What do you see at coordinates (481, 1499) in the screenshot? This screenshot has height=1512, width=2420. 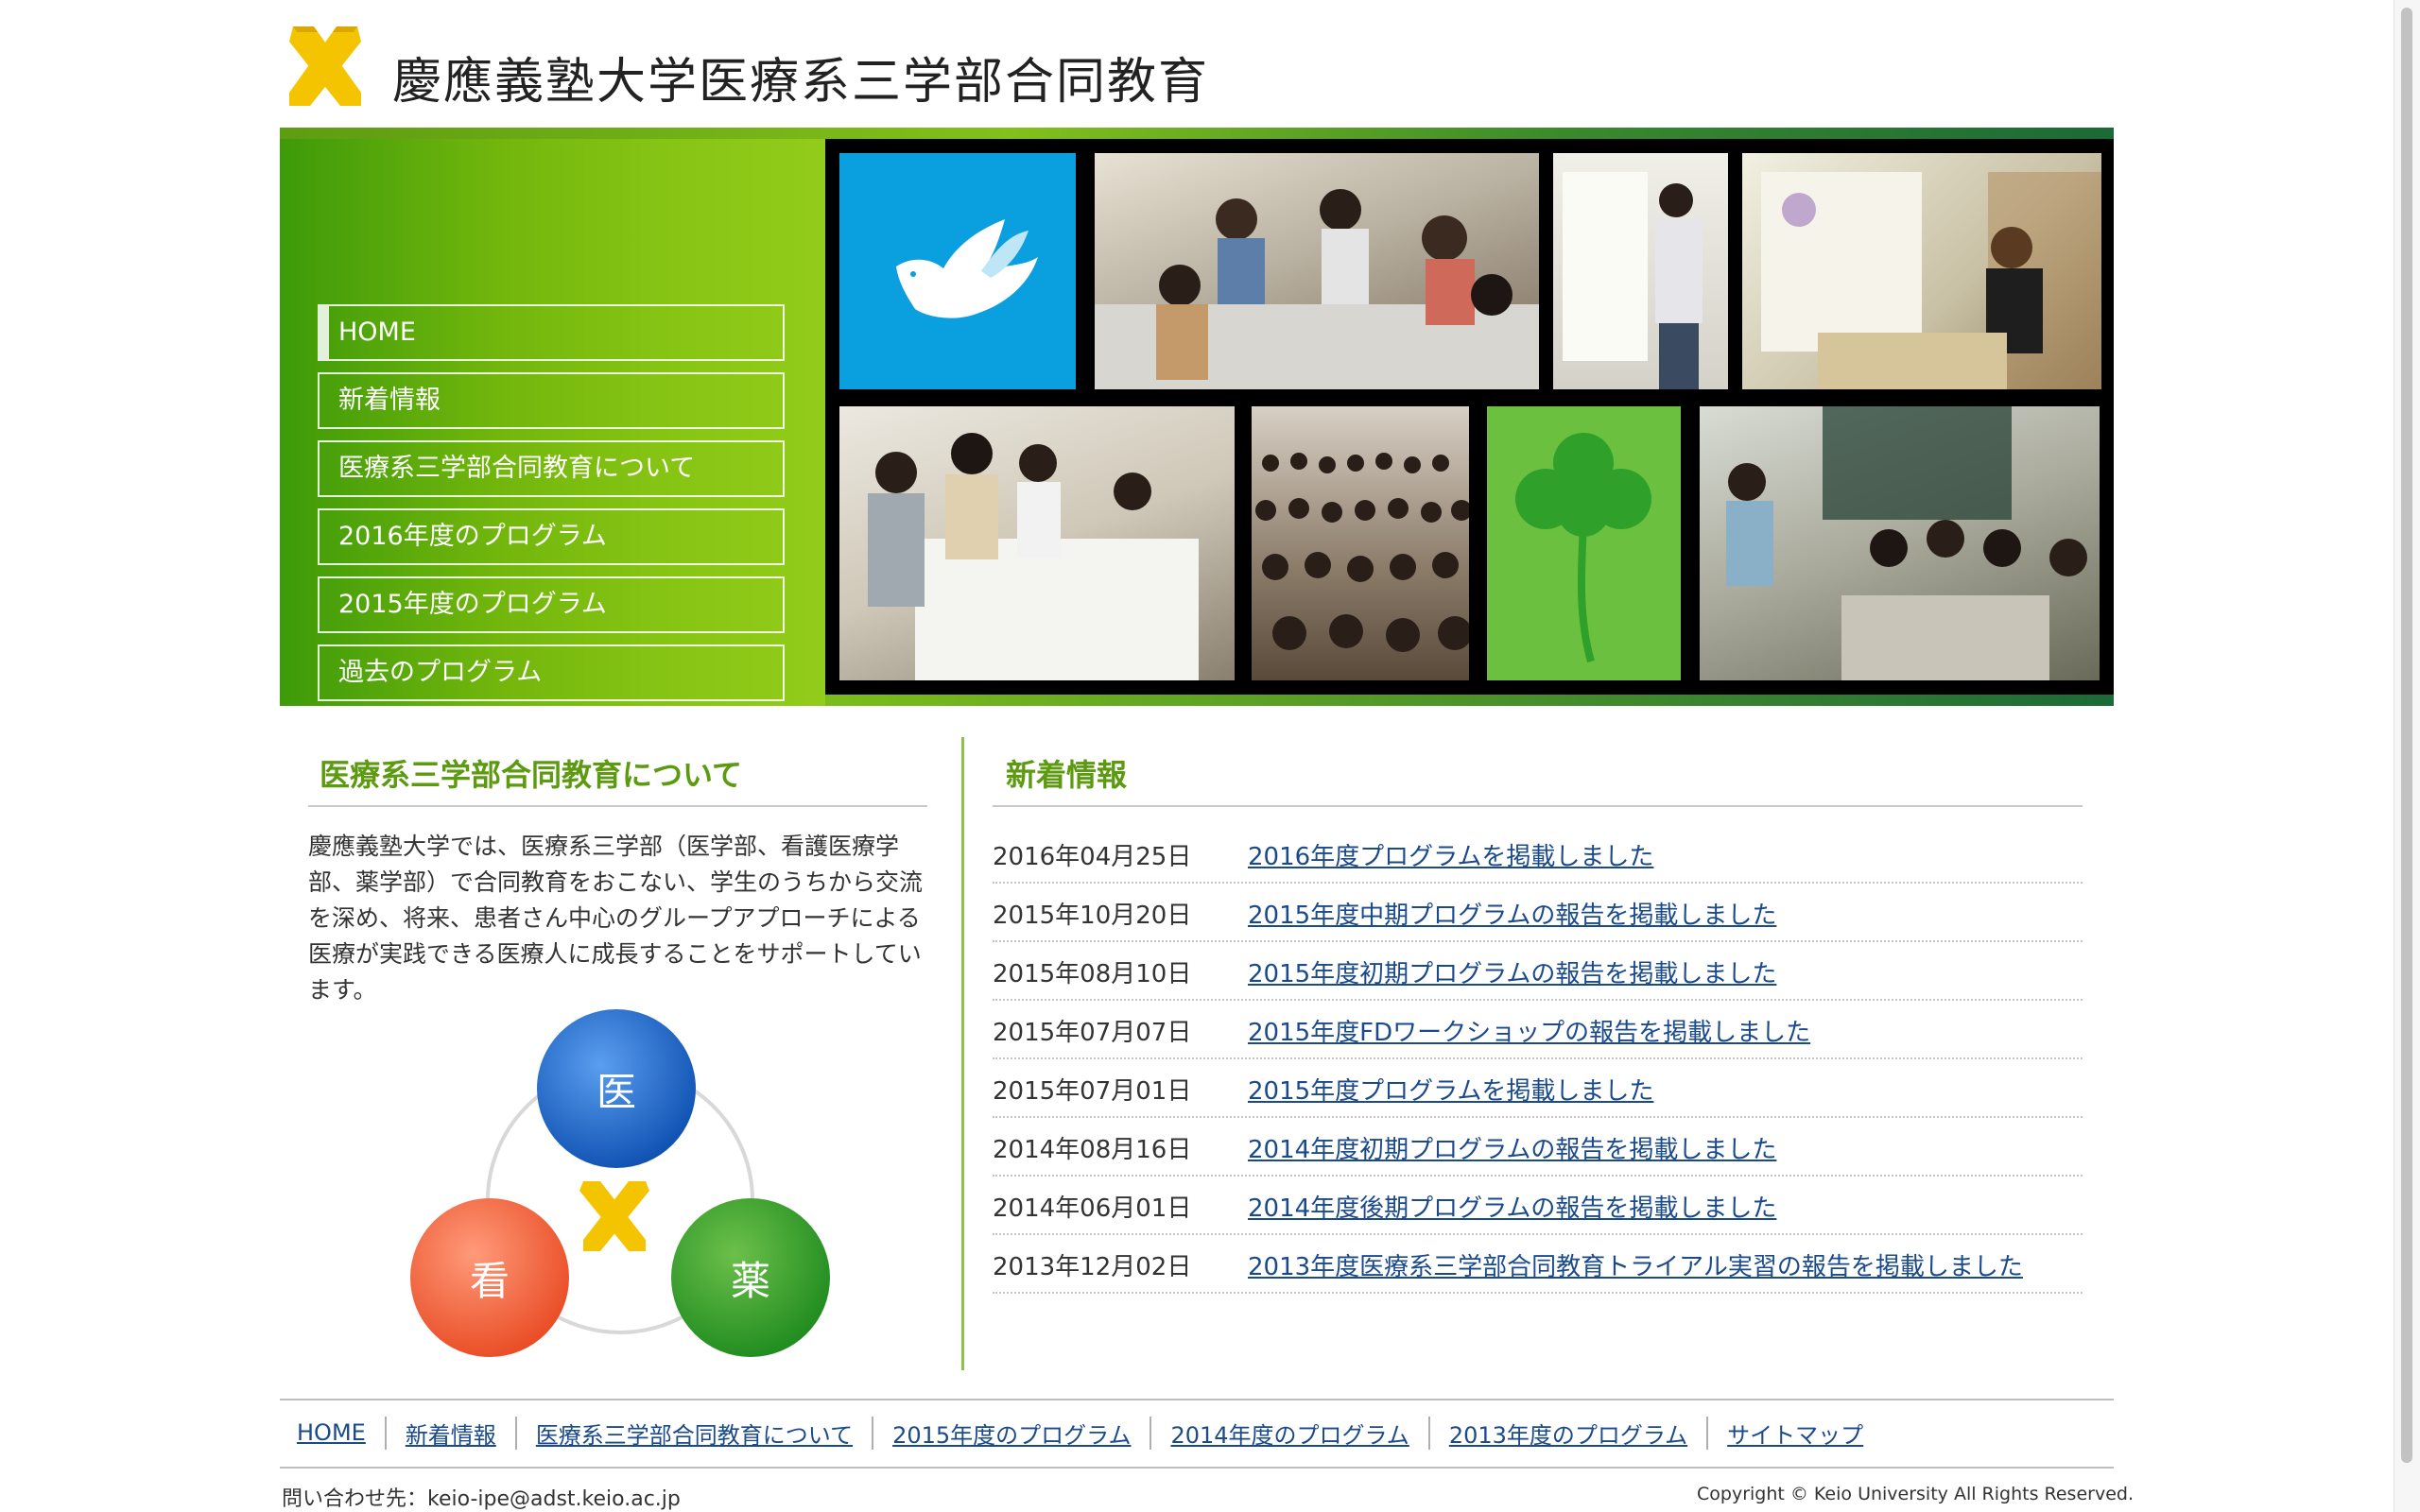 I see `contact-info: 問い合わせ先：keio-ipe@adst.keio.ac.jp` at bounding box center [481, 1499].